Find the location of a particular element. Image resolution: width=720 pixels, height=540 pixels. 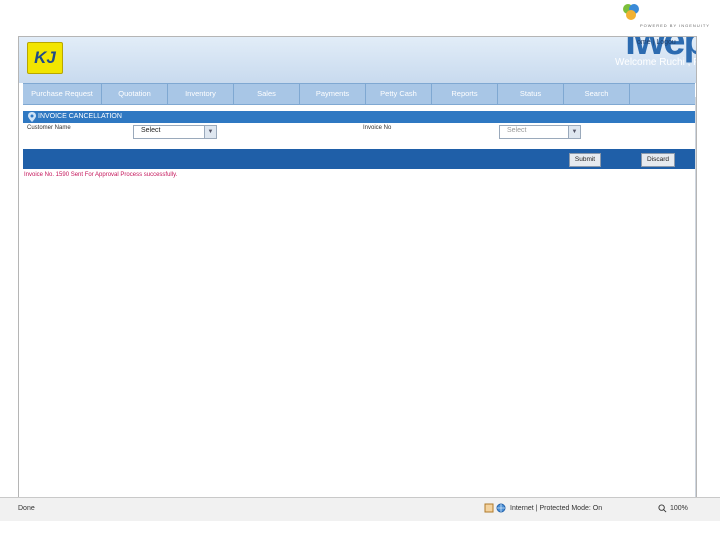

nav-payments: Payments is located at coordinates (333, 94).